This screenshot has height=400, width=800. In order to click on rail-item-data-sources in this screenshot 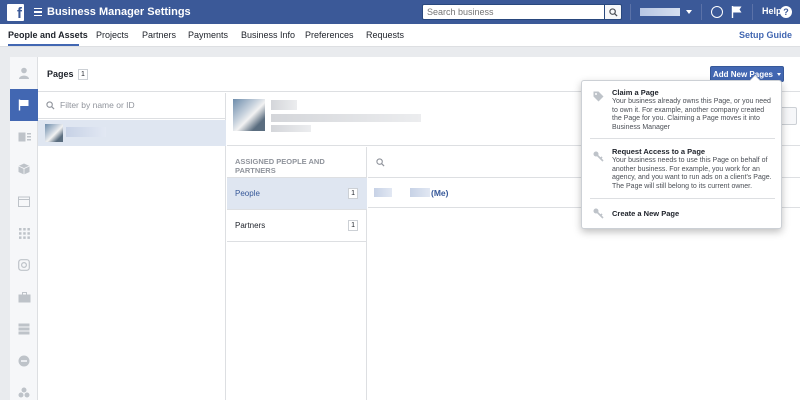, I will do `click(24, 329)`.